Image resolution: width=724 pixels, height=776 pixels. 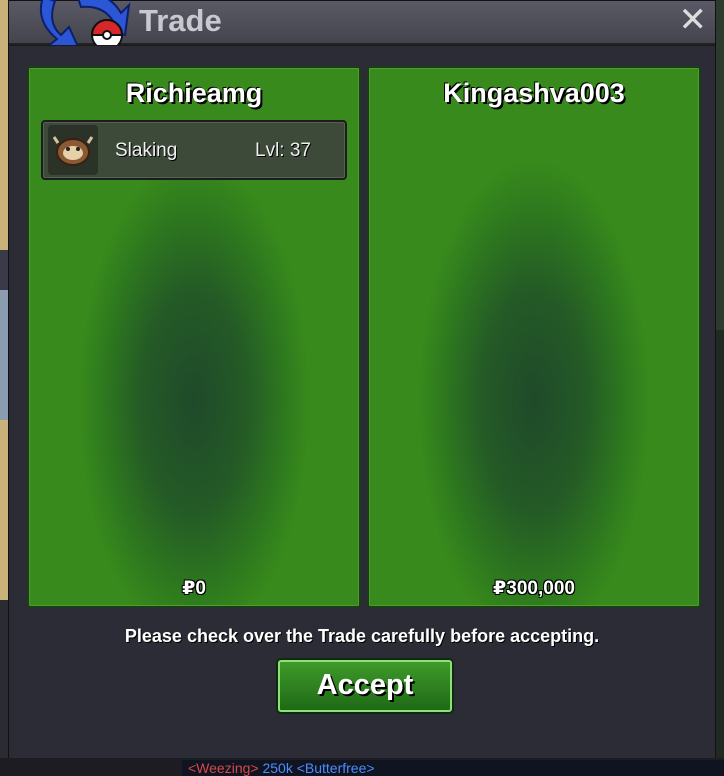 I want to click on accept-button: Accept, so click(x=365, y=686).